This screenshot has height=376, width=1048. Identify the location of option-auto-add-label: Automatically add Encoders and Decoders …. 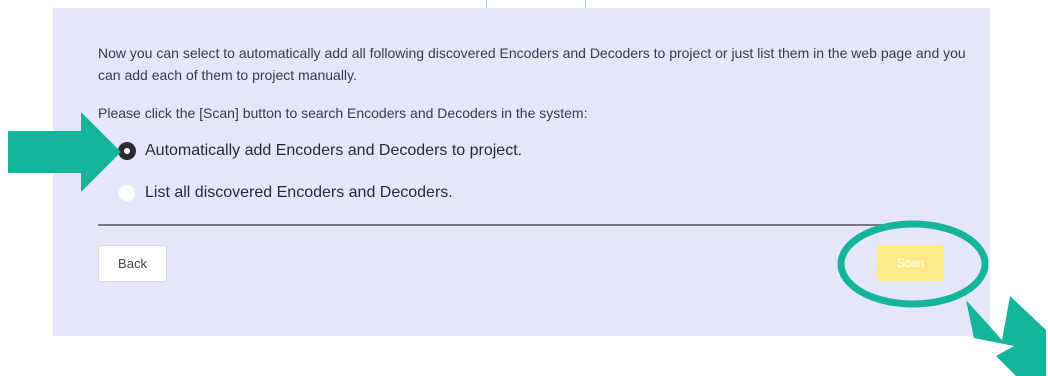
(334, 150).